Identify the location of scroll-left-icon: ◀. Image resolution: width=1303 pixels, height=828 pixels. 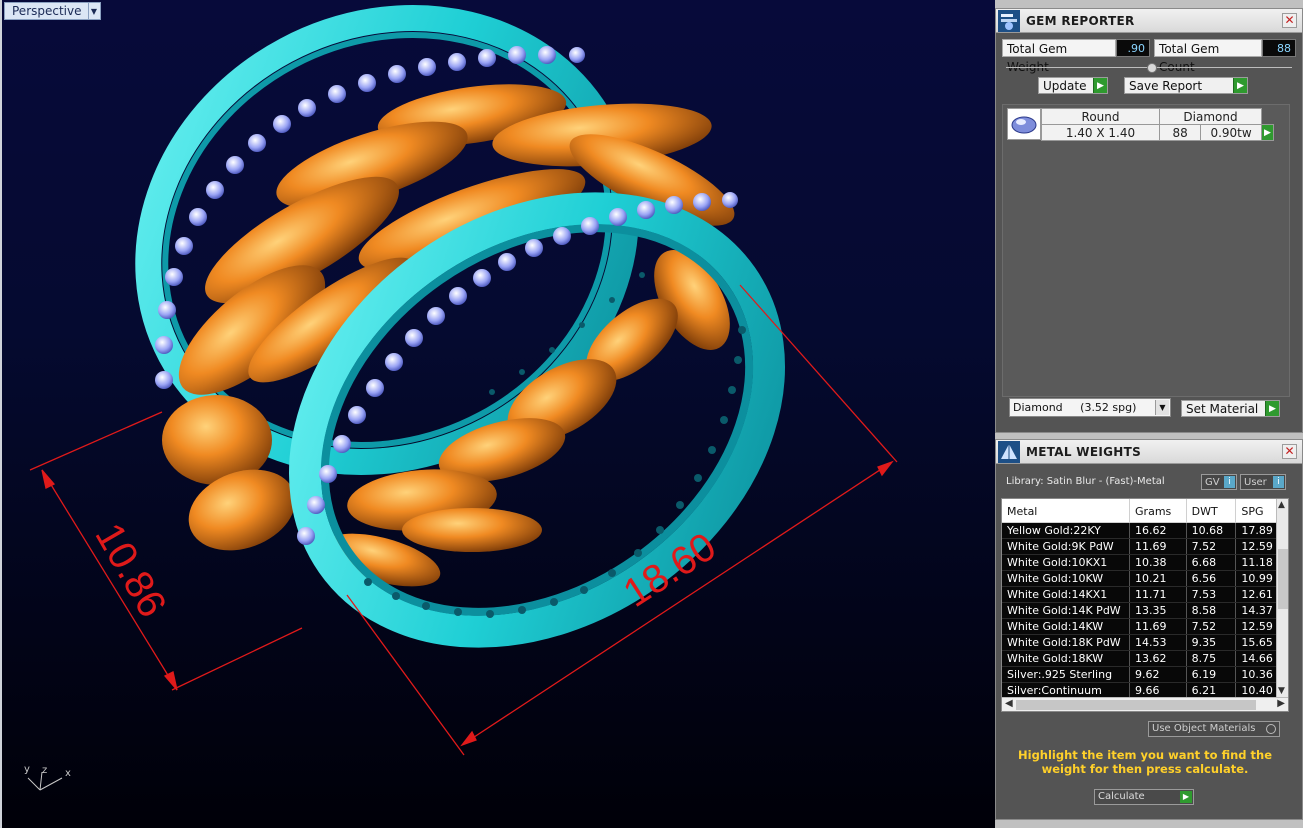
(1009, 703).